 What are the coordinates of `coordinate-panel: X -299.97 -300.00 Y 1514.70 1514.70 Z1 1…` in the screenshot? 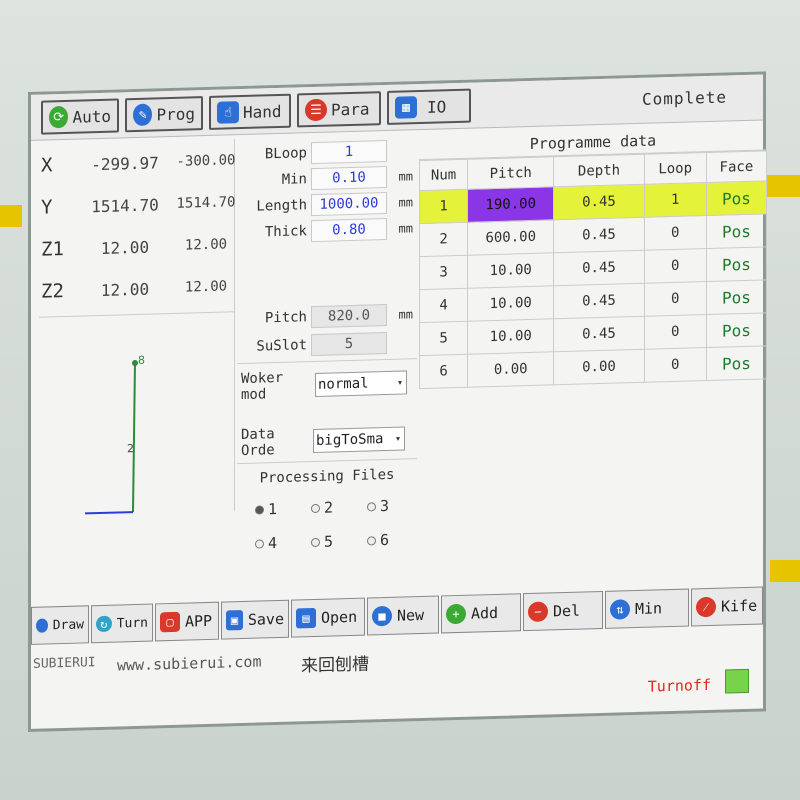 It's located at (135, 329).